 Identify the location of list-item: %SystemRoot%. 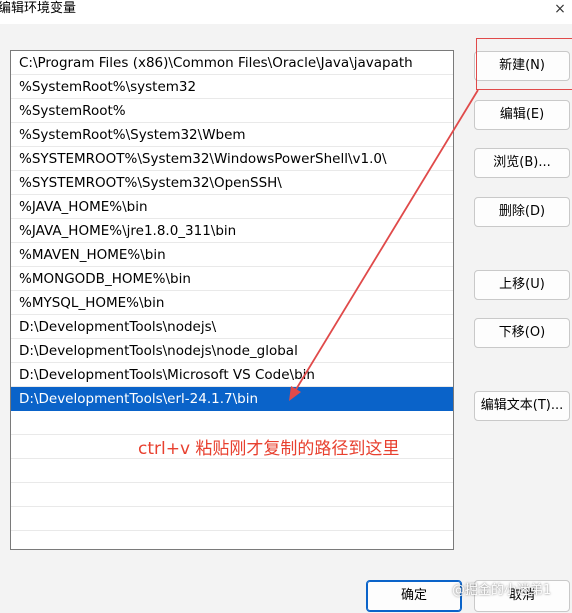
(232, 111).